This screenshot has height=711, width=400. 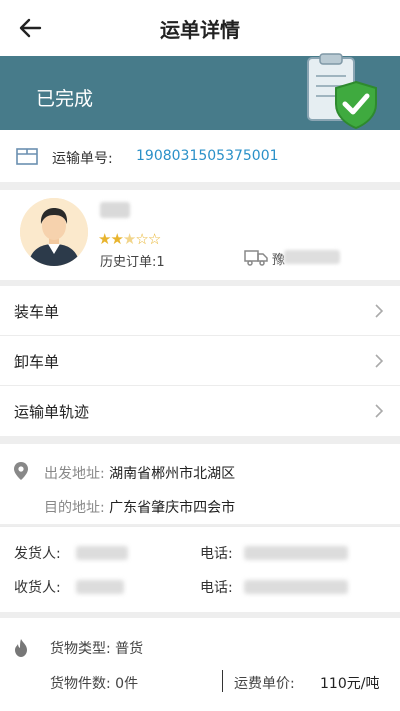 I want to click on history-orders: 历史订单:1, so click(x=132, y=262).